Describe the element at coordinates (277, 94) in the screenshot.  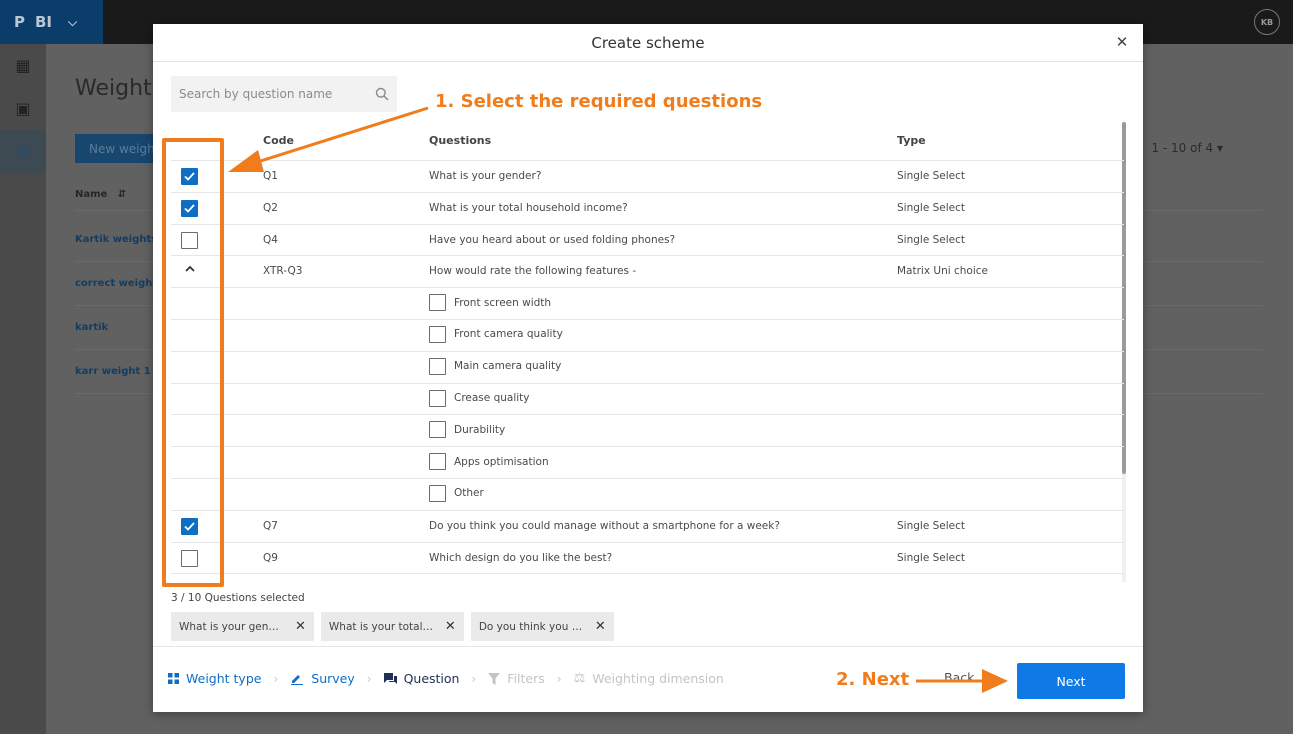
I see `search-input` at that location.